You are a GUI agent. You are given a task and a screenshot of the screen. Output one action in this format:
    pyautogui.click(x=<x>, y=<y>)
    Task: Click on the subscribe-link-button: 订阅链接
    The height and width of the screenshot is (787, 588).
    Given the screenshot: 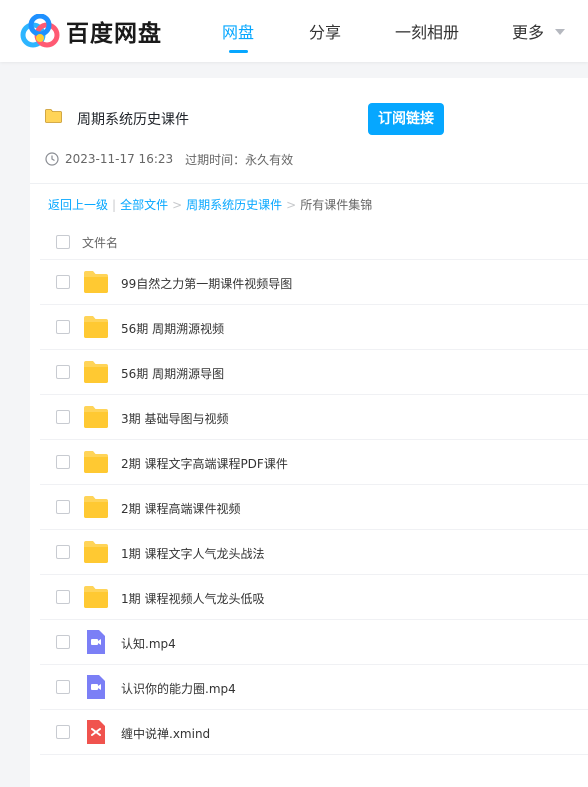 What is the action you would take?
    pyautogui.click(x=406, y=119)
    